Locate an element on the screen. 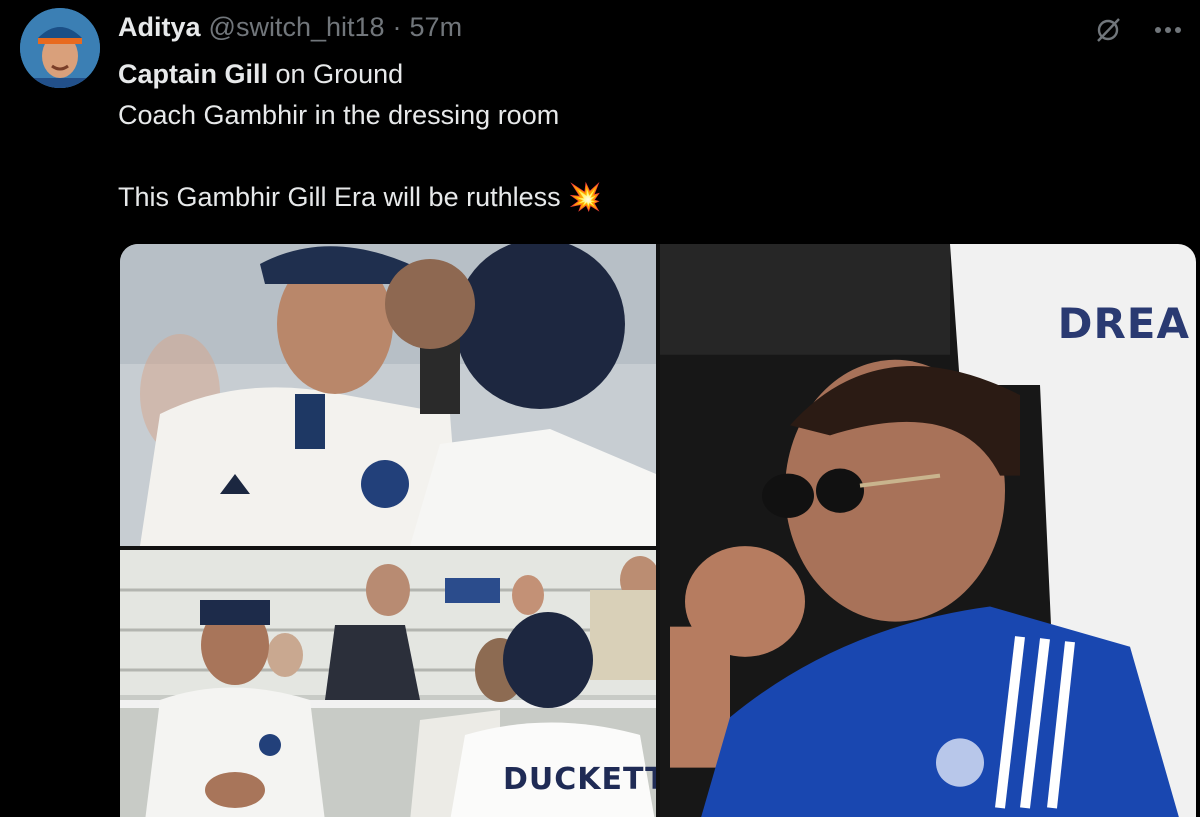 This screenshot has height=817, width=1200. tweet-line-1: Captain Gill on Ground is located at coordinates (360, 74).